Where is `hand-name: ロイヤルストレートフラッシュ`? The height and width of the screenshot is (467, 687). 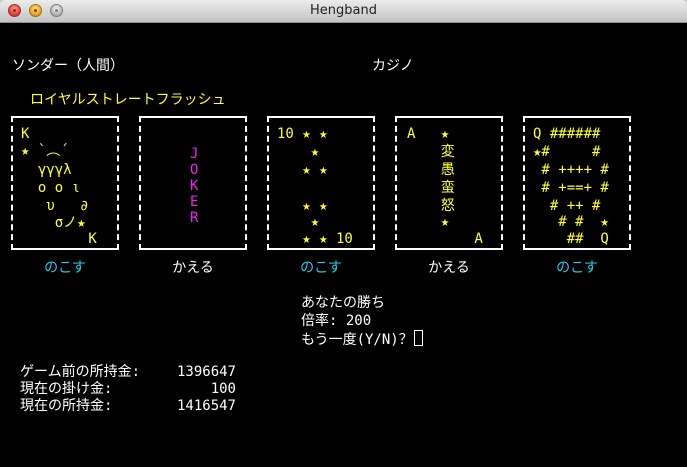
hand-name: ロイヤルストレートフラッシュ is located at coordinates (128, 100).